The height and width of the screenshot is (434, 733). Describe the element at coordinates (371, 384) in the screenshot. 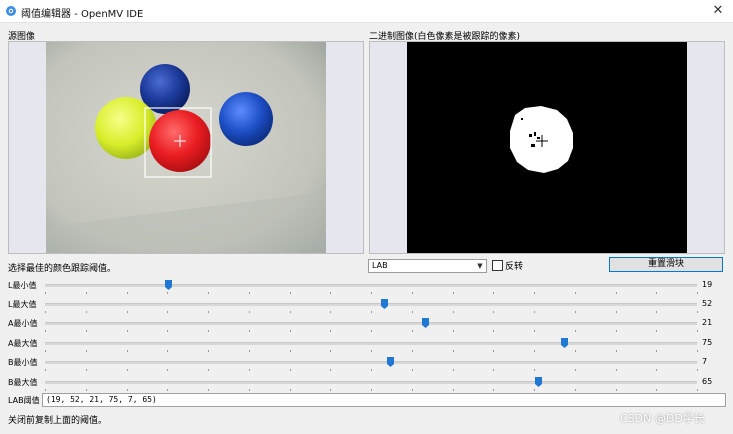

I see `slider-track-b-max` at that location.